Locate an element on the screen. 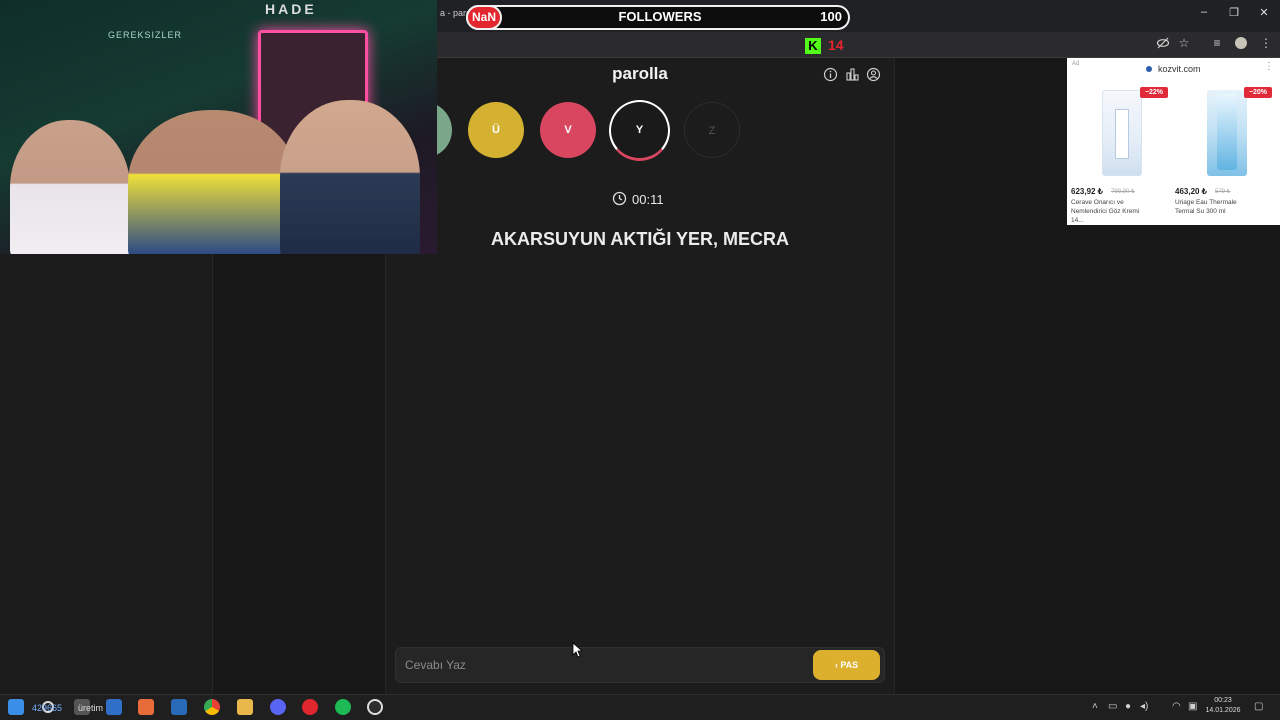 The image size is (1280, 720). webcam-overlay: GEREKSIZLER HADE is located at coordinates (218, 127).